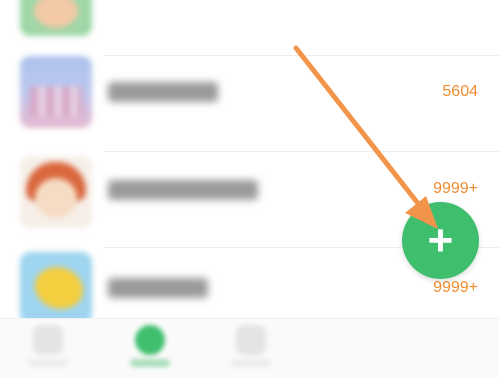  I want to click on nav-discover-icon, so click(150, 349).